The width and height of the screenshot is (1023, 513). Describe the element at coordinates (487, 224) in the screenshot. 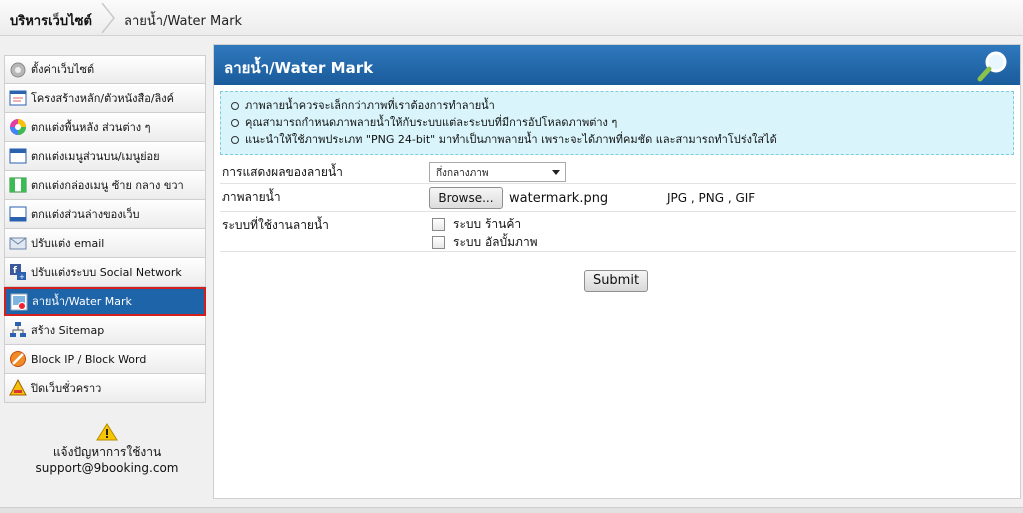

I see `shop-system-label: ระบบ ร้านค้า` at that location.